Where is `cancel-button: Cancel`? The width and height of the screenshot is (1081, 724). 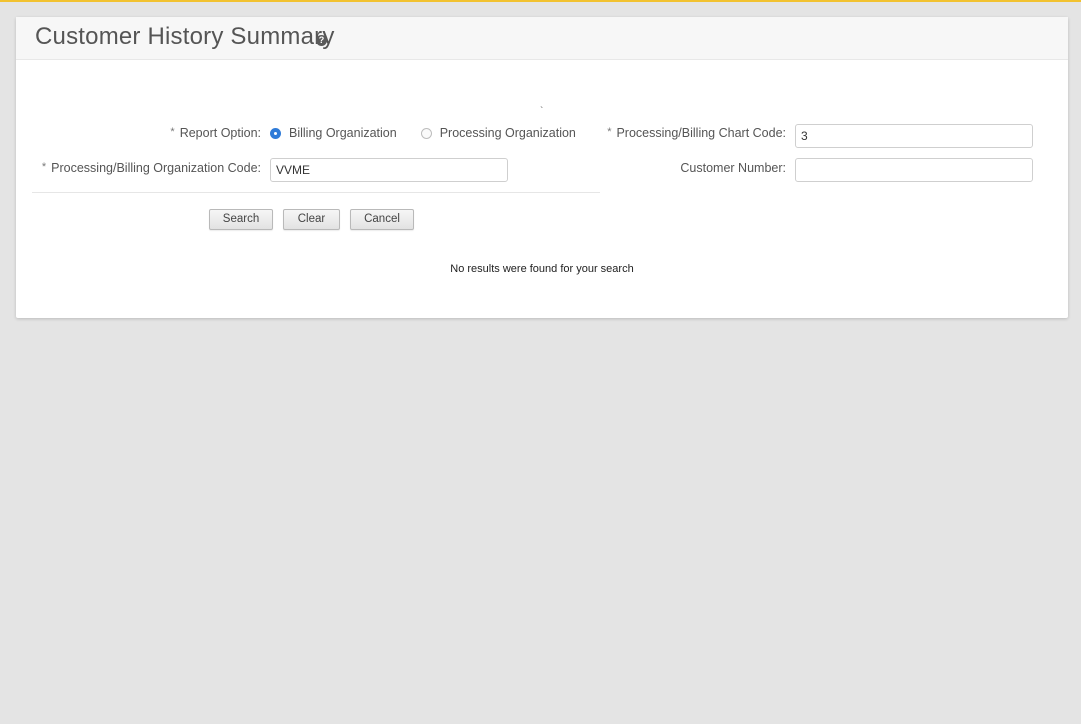 cancel-button: Cancel is located at coordinates (382, 219).